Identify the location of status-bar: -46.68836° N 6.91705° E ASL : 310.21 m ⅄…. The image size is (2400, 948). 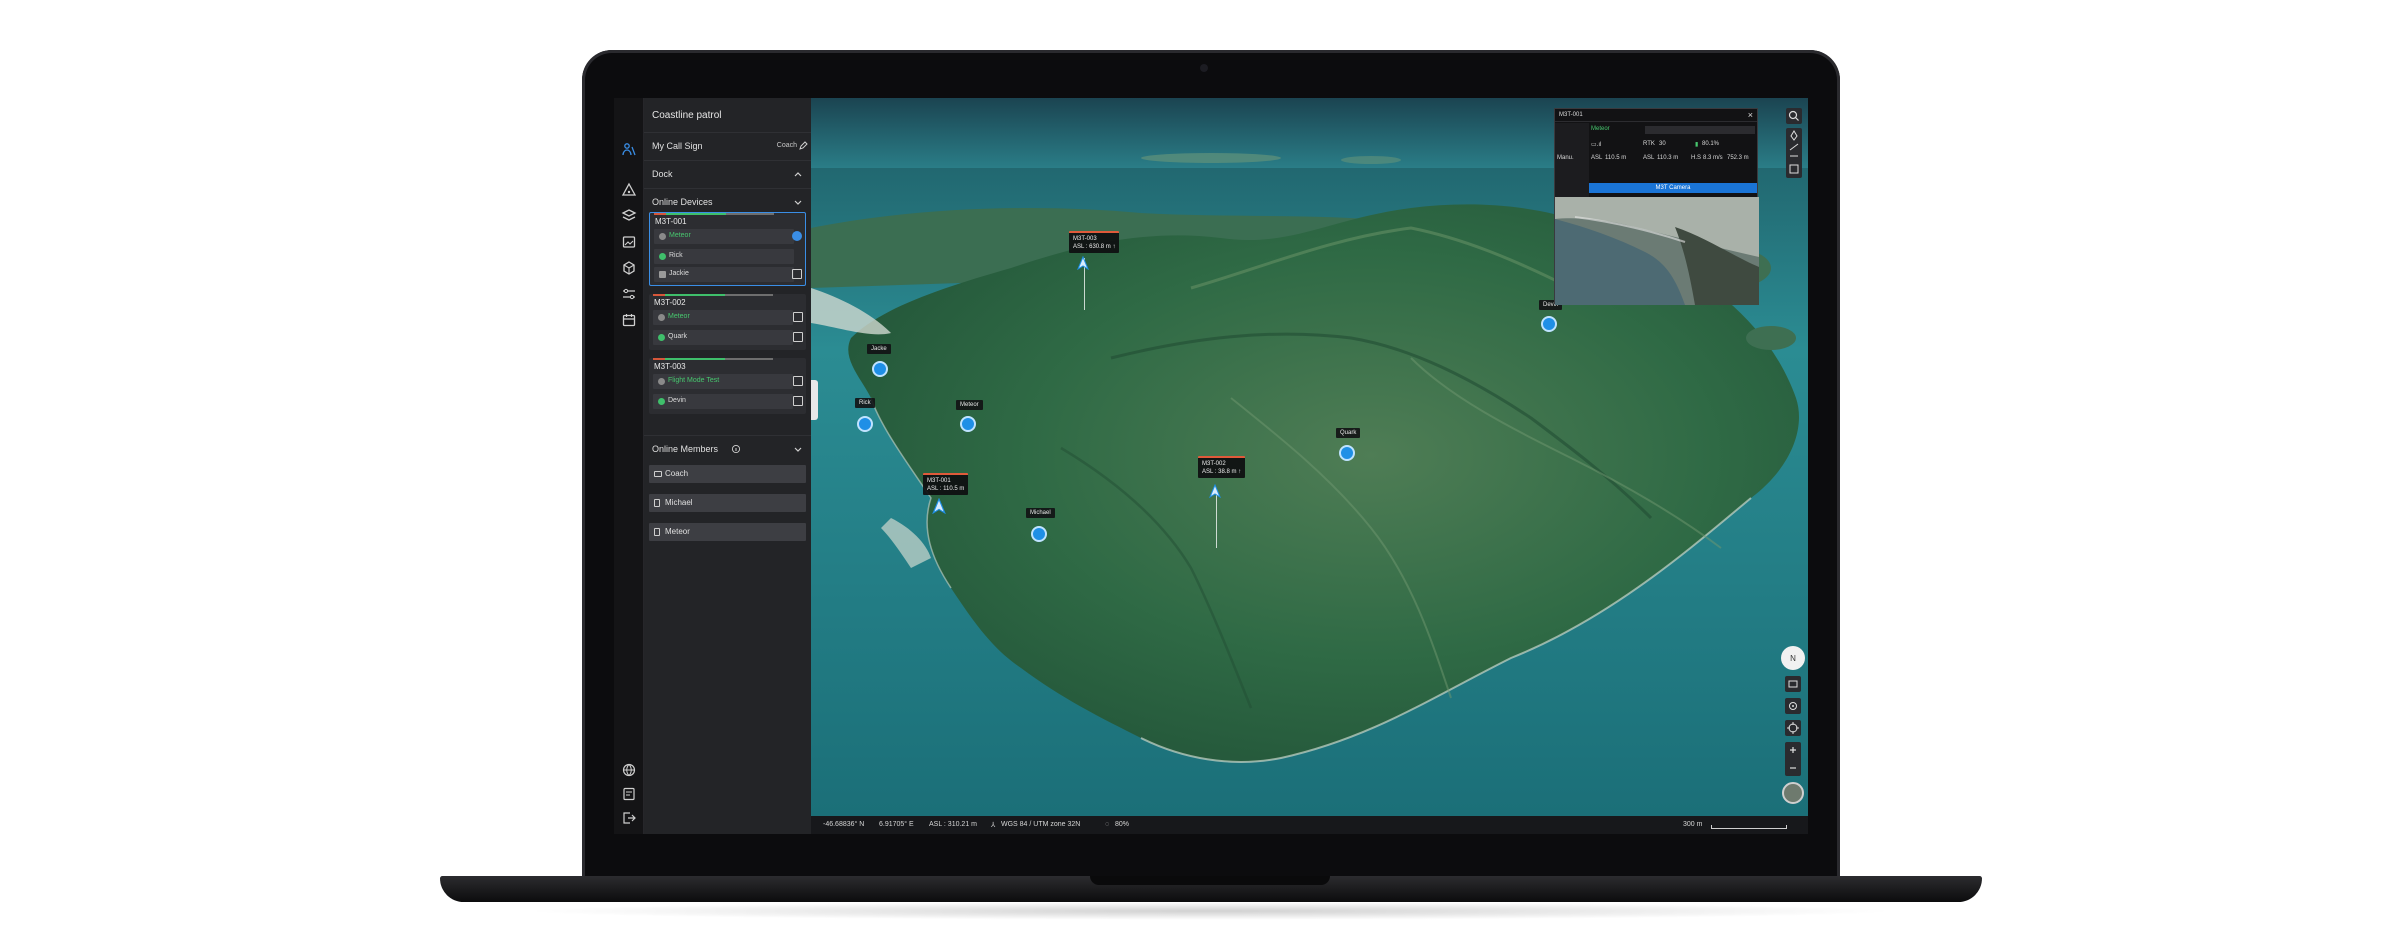
(1309, 825).